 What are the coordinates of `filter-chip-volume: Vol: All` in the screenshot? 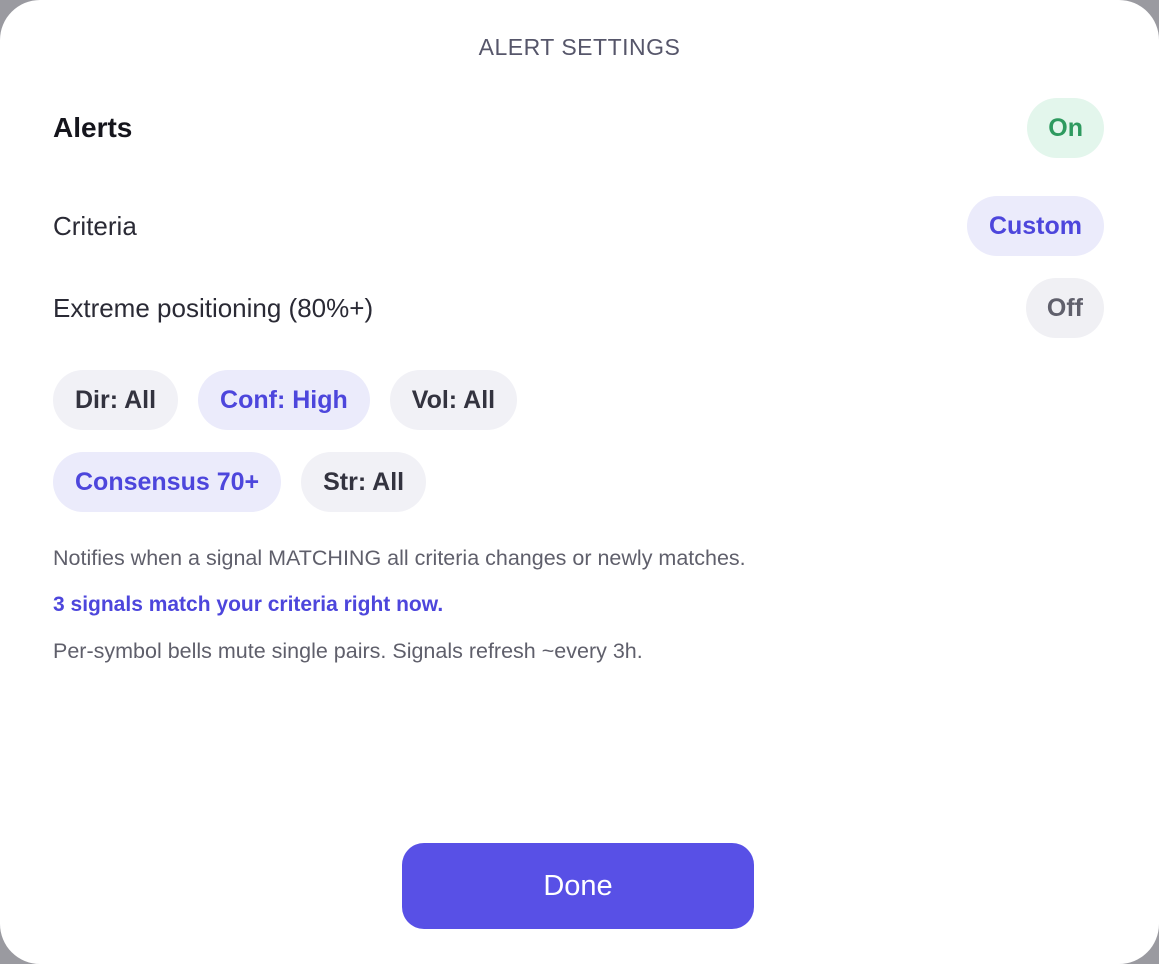 It's located at (453, 400).